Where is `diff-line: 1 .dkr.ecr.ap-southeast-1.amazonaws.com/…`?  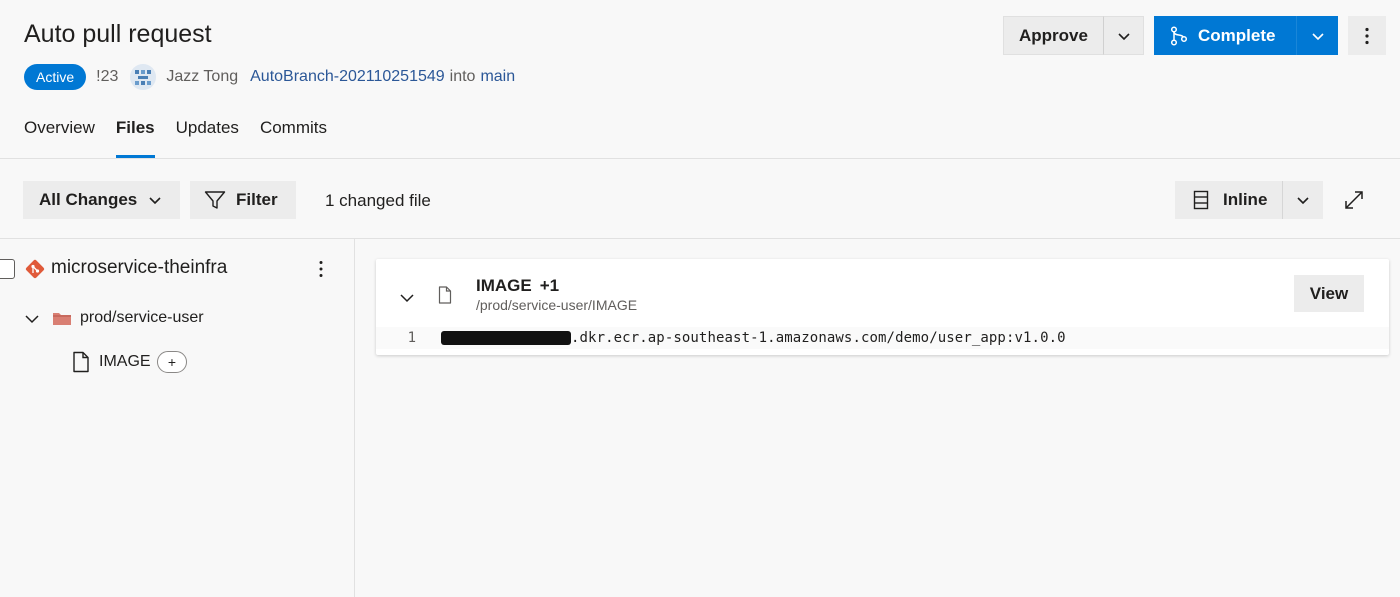
diff-line: 1 .dkr.ecr.ap-southeast-1.amazonaws.com/… is located at coordinates (882, 338).